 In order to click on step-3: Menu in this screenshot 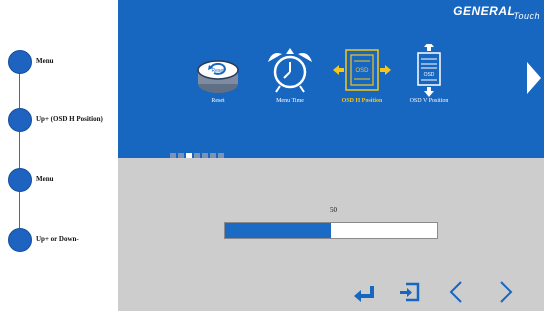, I will do `click(63, 180)`.